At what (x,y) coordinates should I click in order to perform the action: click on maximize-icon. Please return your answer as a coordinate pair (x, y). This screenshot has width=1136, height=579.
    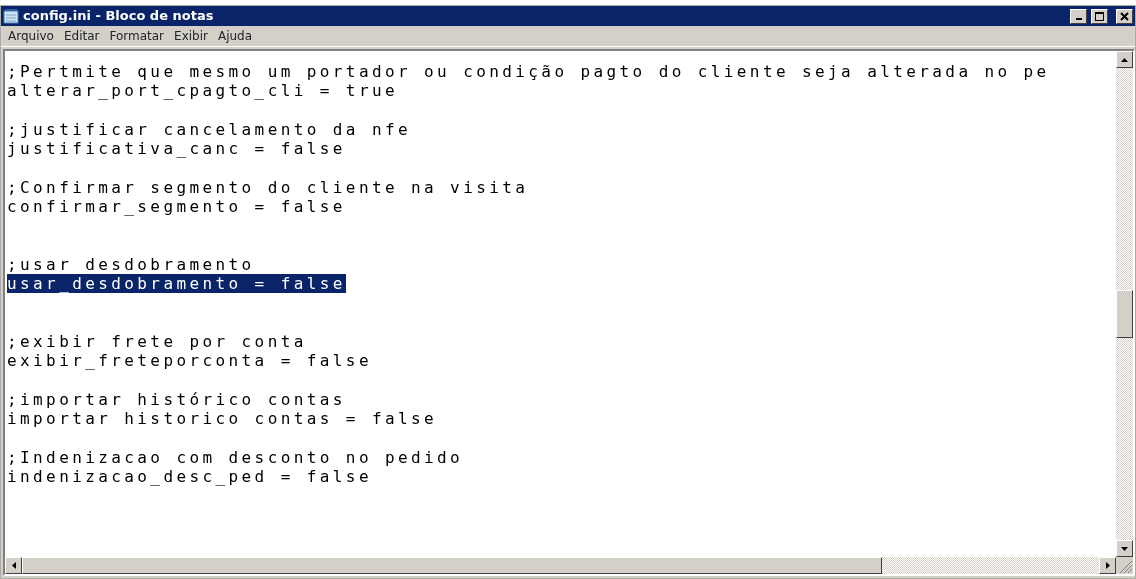
    Looking at the image, I should click on (1099, 16).